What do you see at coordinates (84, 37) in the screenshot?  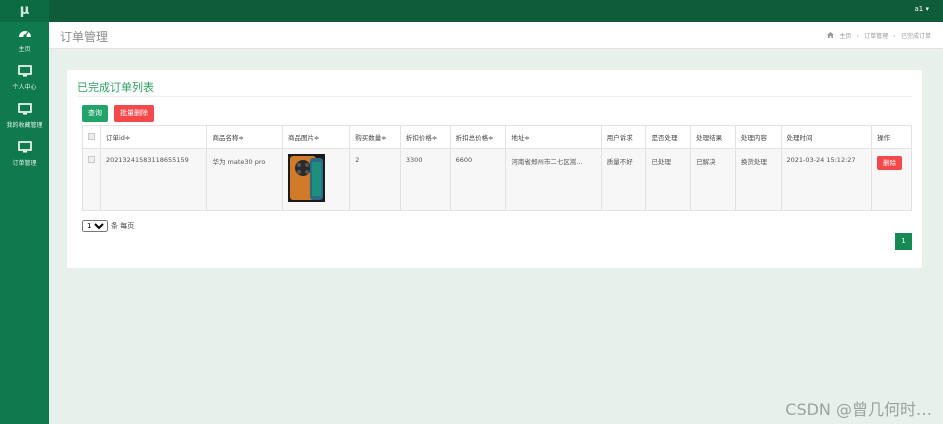 I see `page-title: 订单管理` at bounding box center [84, 37].